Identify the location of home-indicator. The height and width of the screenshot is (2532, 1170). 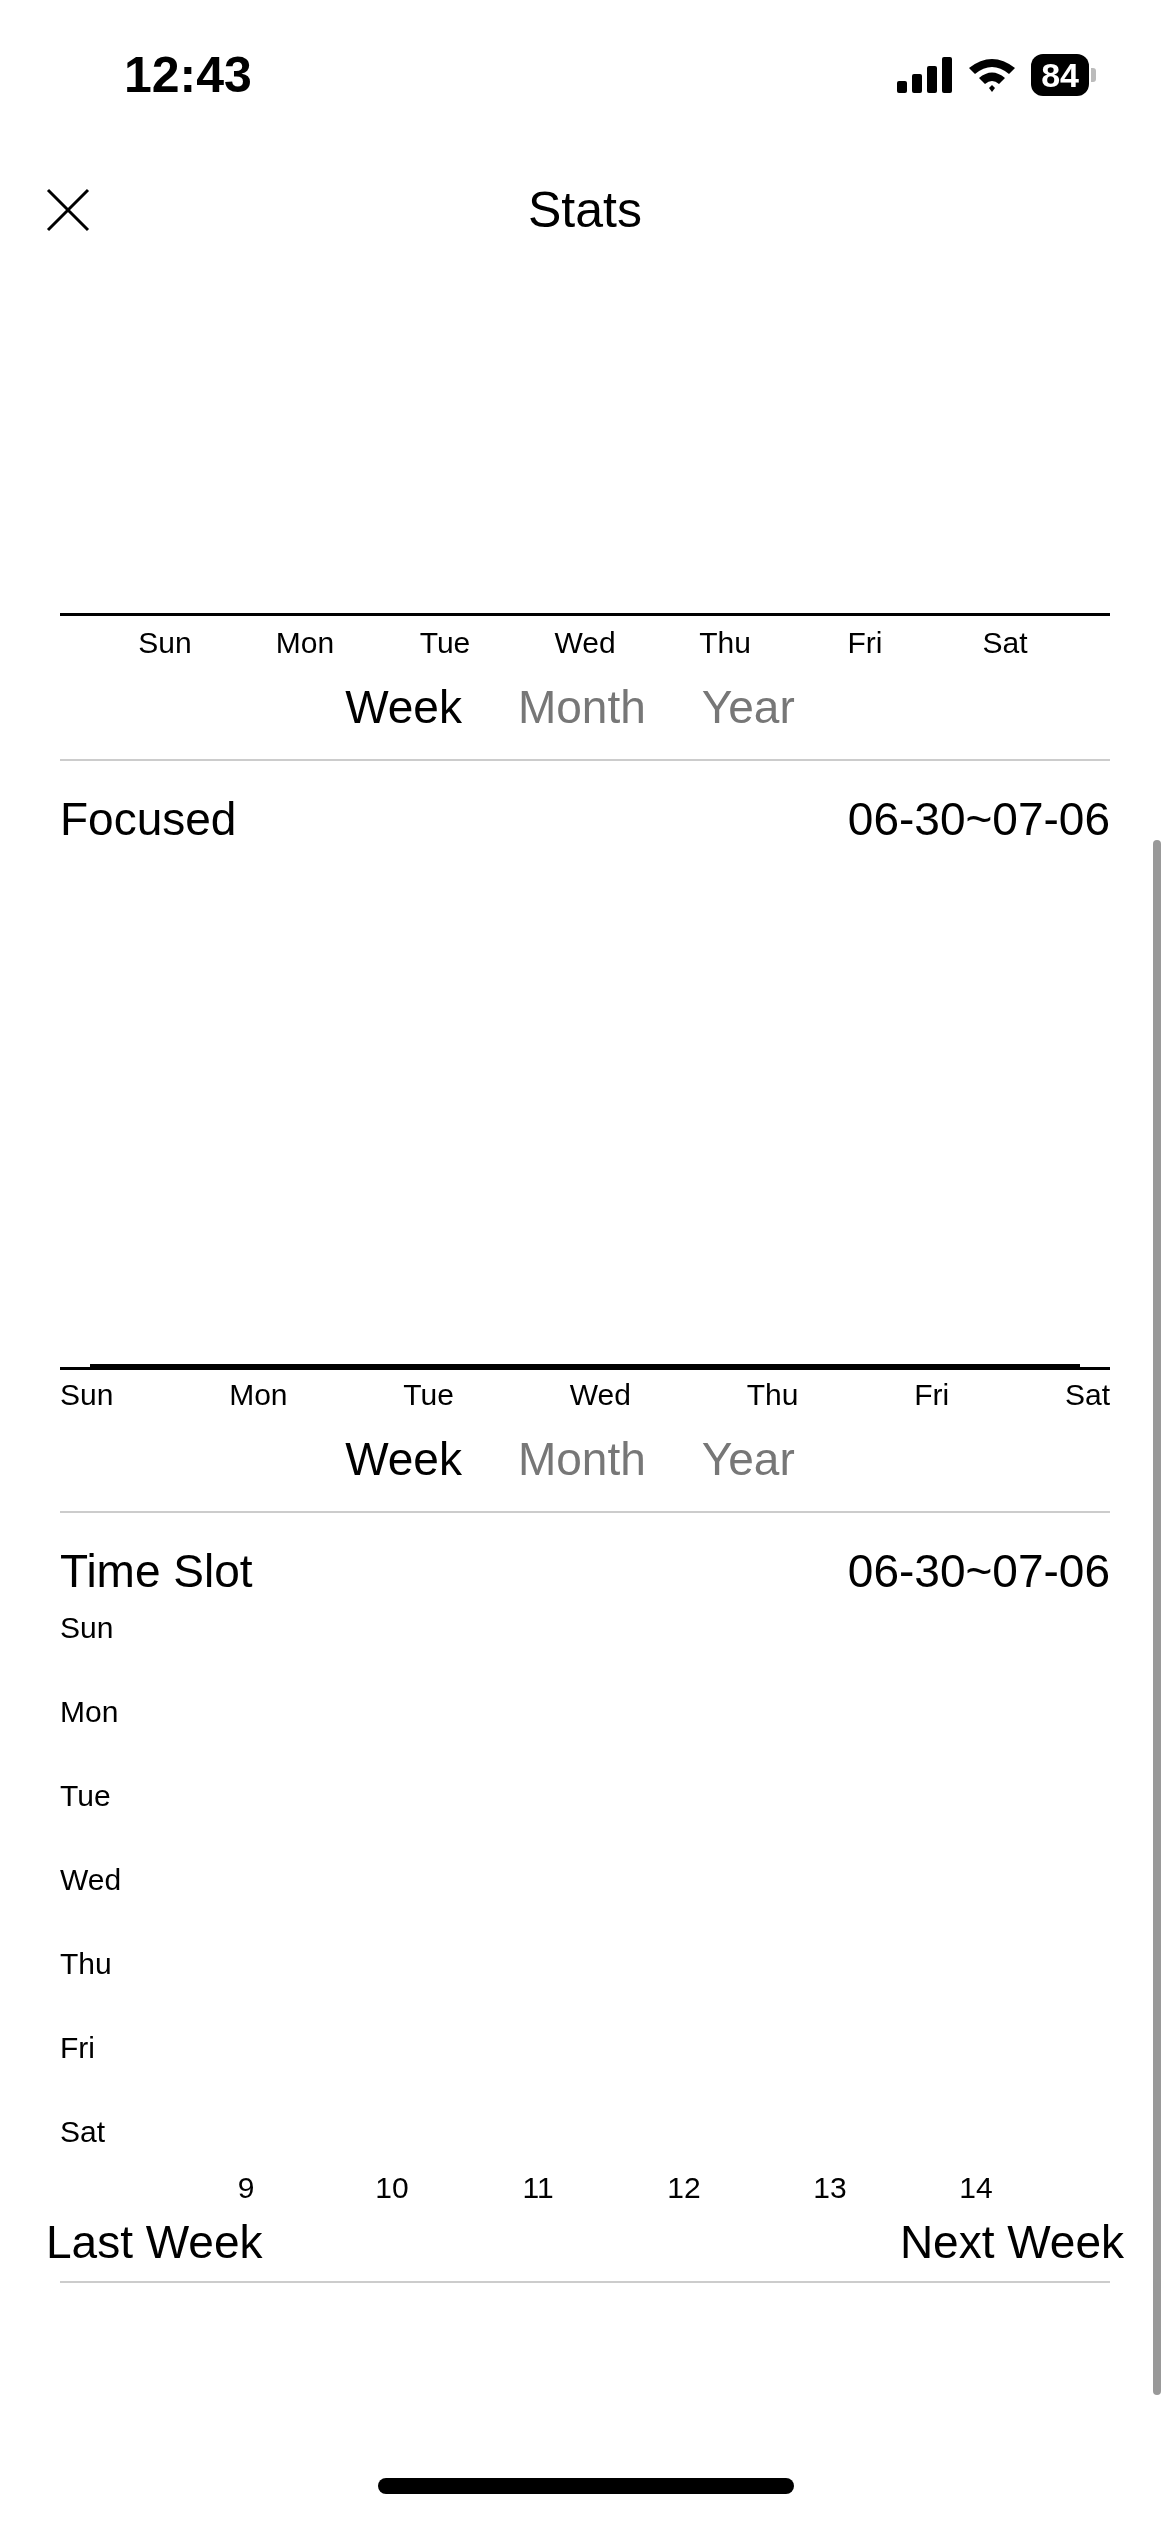
(586, 2486).